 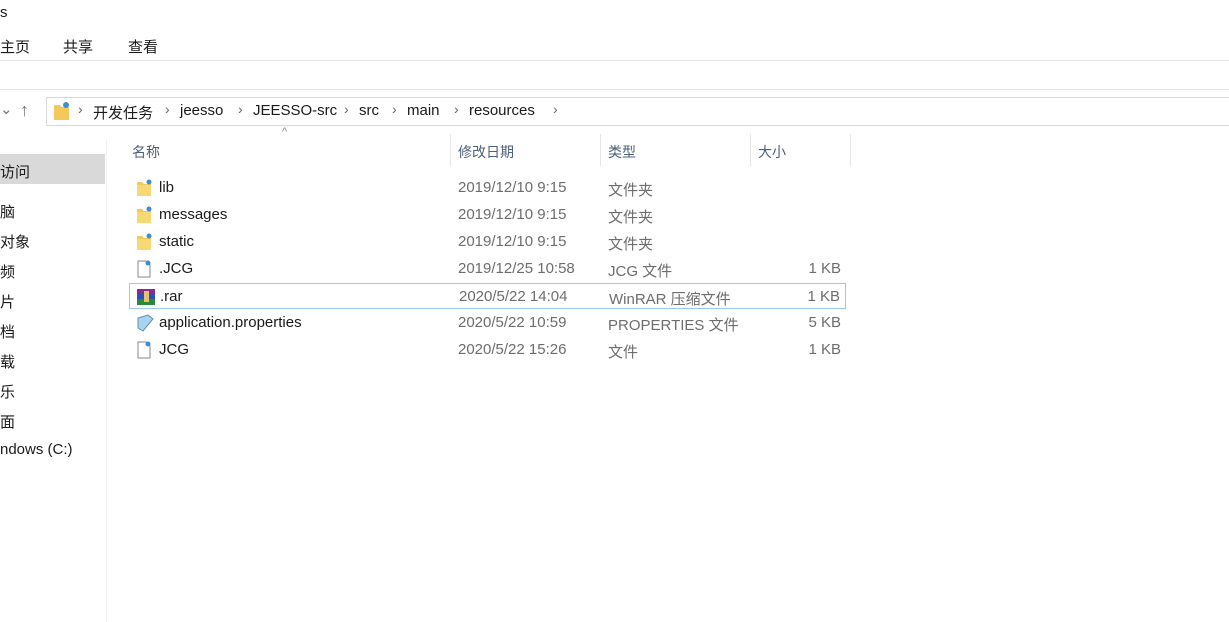 I want to click on toolbar-divider, so click(x=614, y=89).